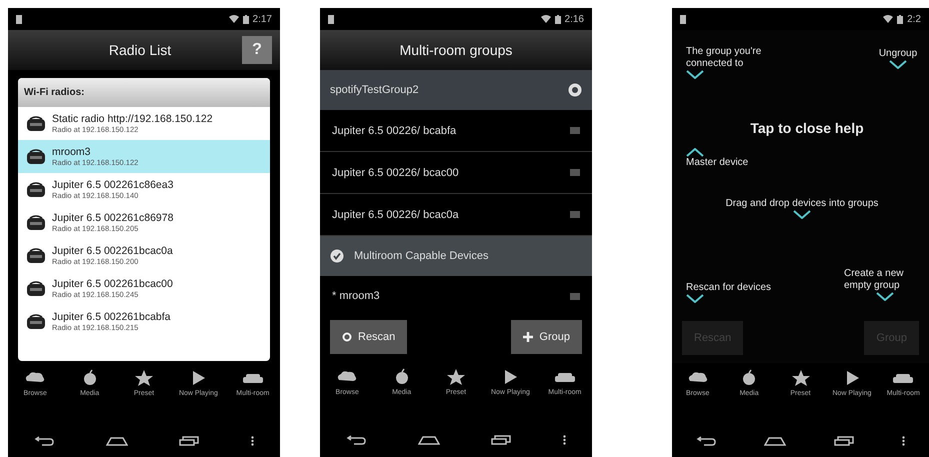  Describe the element at coordinates (132, 119) in the screenshot. I see `radio-name: Static radio http://192.168.150.122` at that location.